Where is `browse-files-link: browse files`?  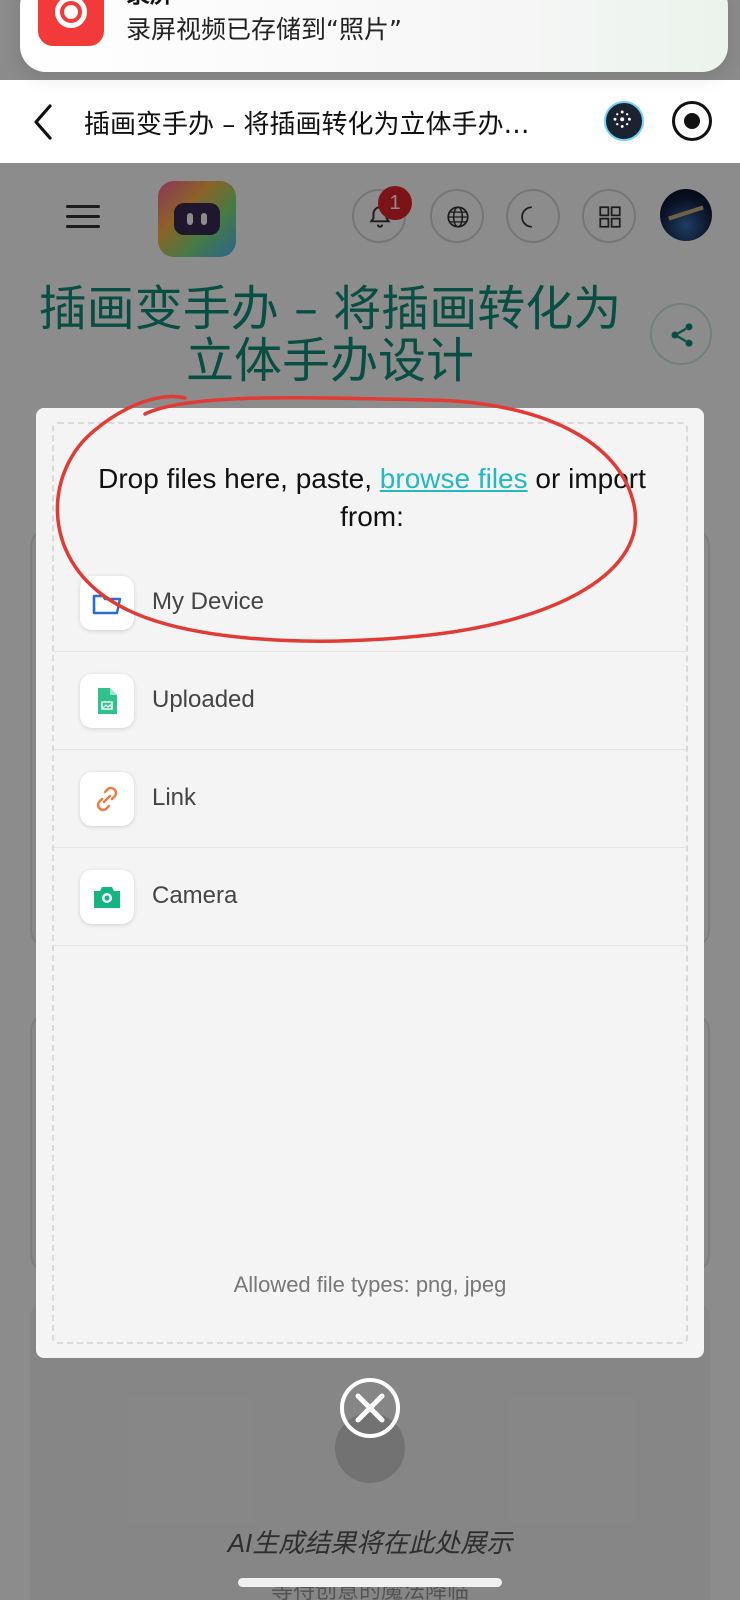 browse-files-link: browse files is located at coordinates (454, 478).